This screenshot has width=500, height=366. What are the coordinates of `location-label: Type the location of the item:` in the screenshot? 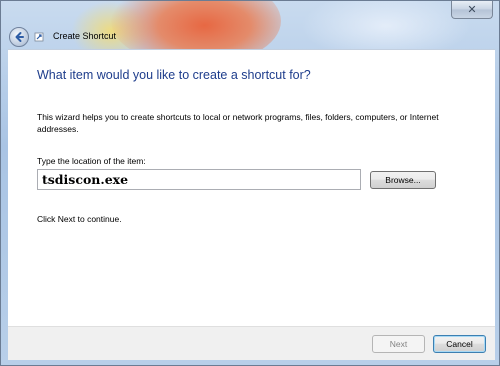 It's located at (91, 161).